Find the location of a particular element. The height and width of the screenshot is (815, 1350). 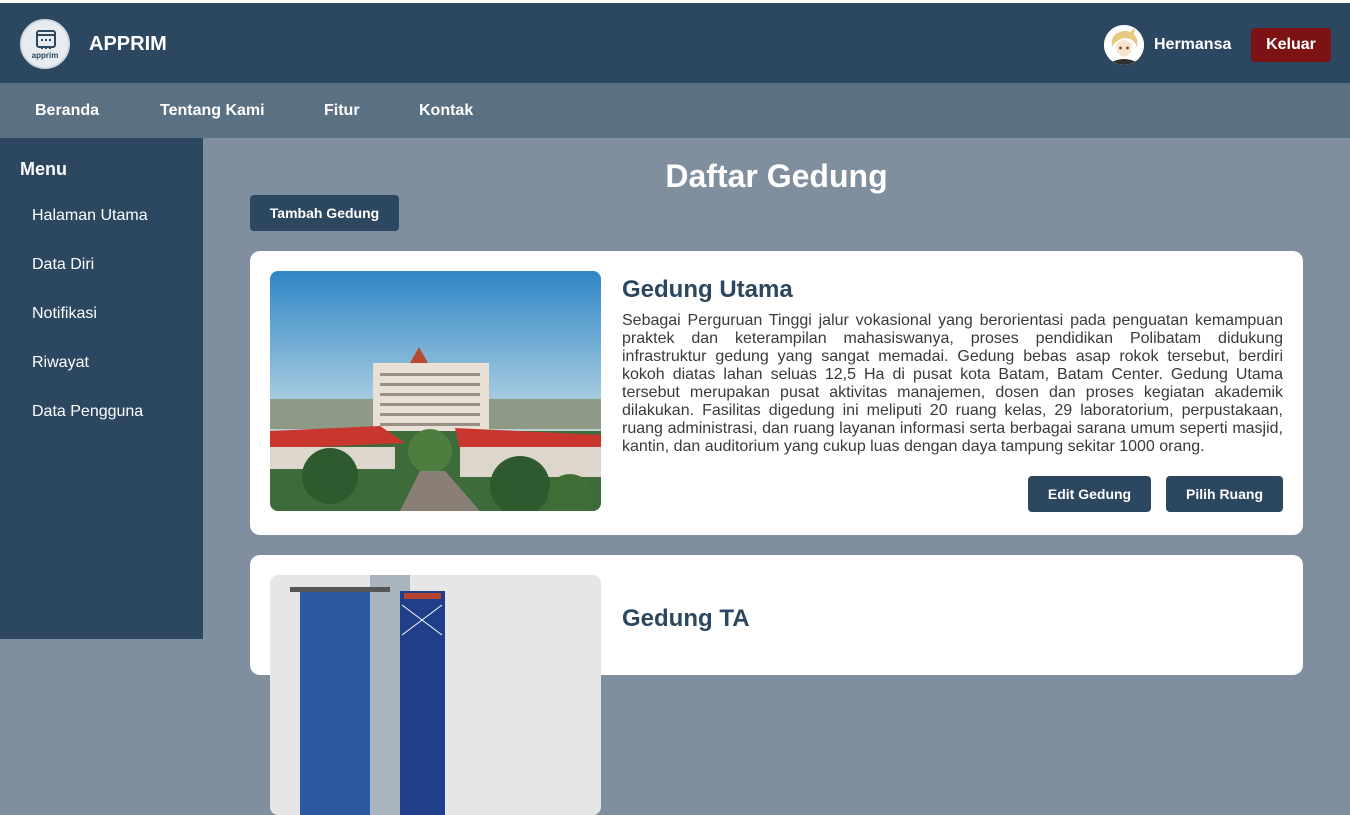

top-header: apprim APPRIM Hermansa Keluar is located at coordinates (675, 41).